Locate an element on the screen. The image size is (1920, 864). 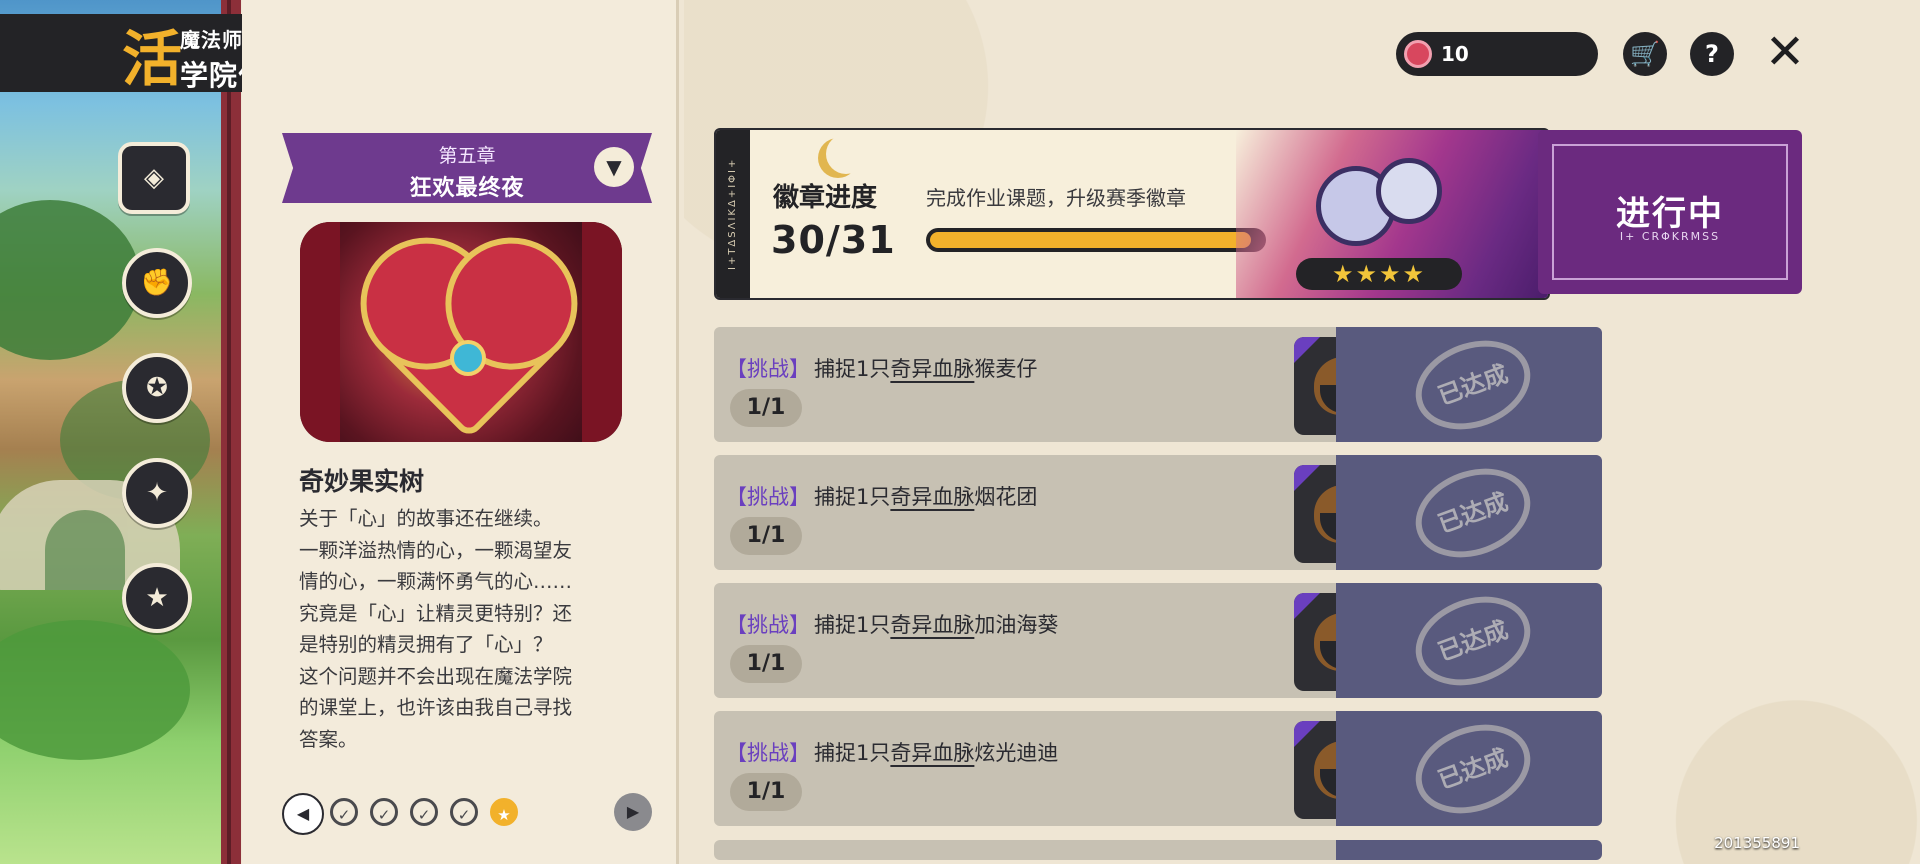
banner-spine-text: I+TΔSΛIKΔ+IΦI+ is located at coordinates (733, 214).